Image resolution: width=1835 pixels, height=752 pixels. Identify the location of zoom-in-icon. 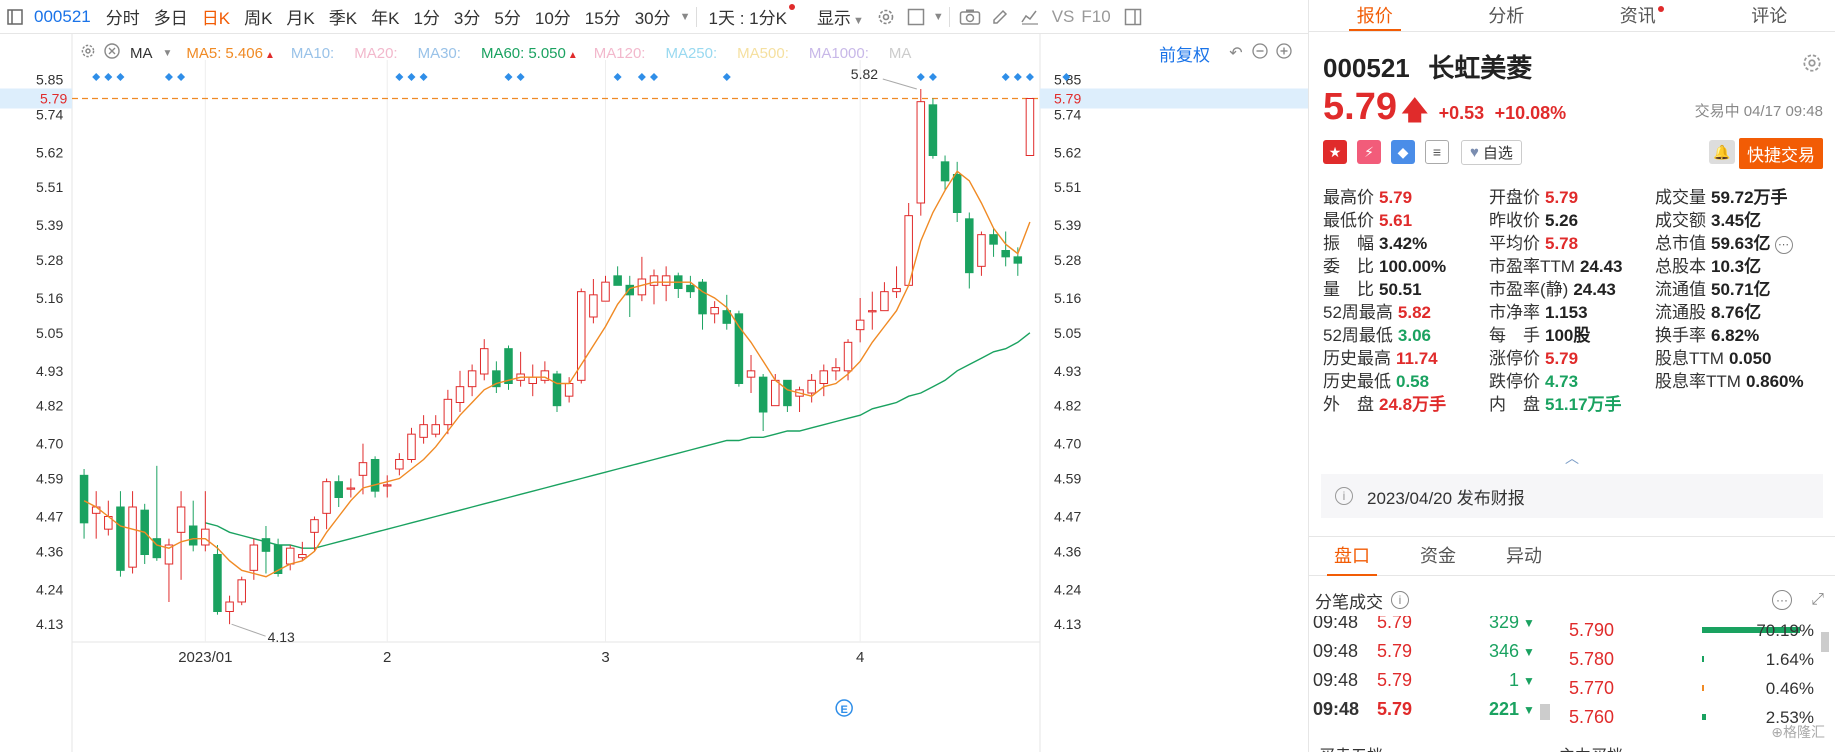
(1284, 53).